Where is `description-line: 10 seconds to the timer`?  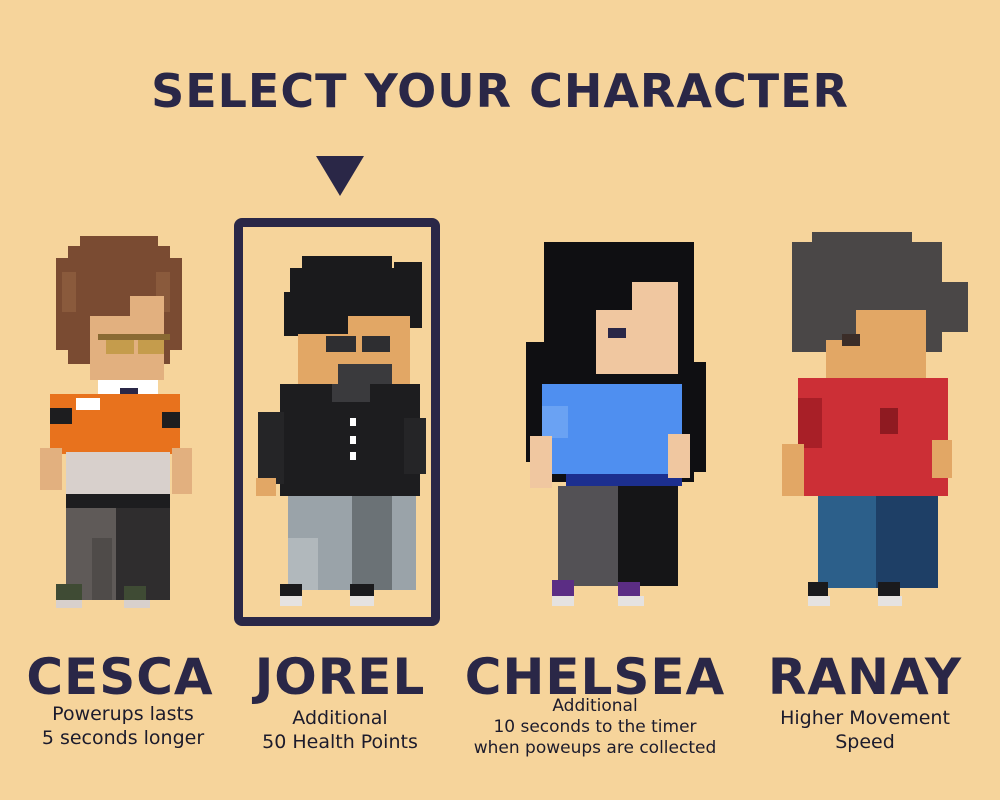
description-line: 10 seconds to the timer is located at coordinates (595, 727).